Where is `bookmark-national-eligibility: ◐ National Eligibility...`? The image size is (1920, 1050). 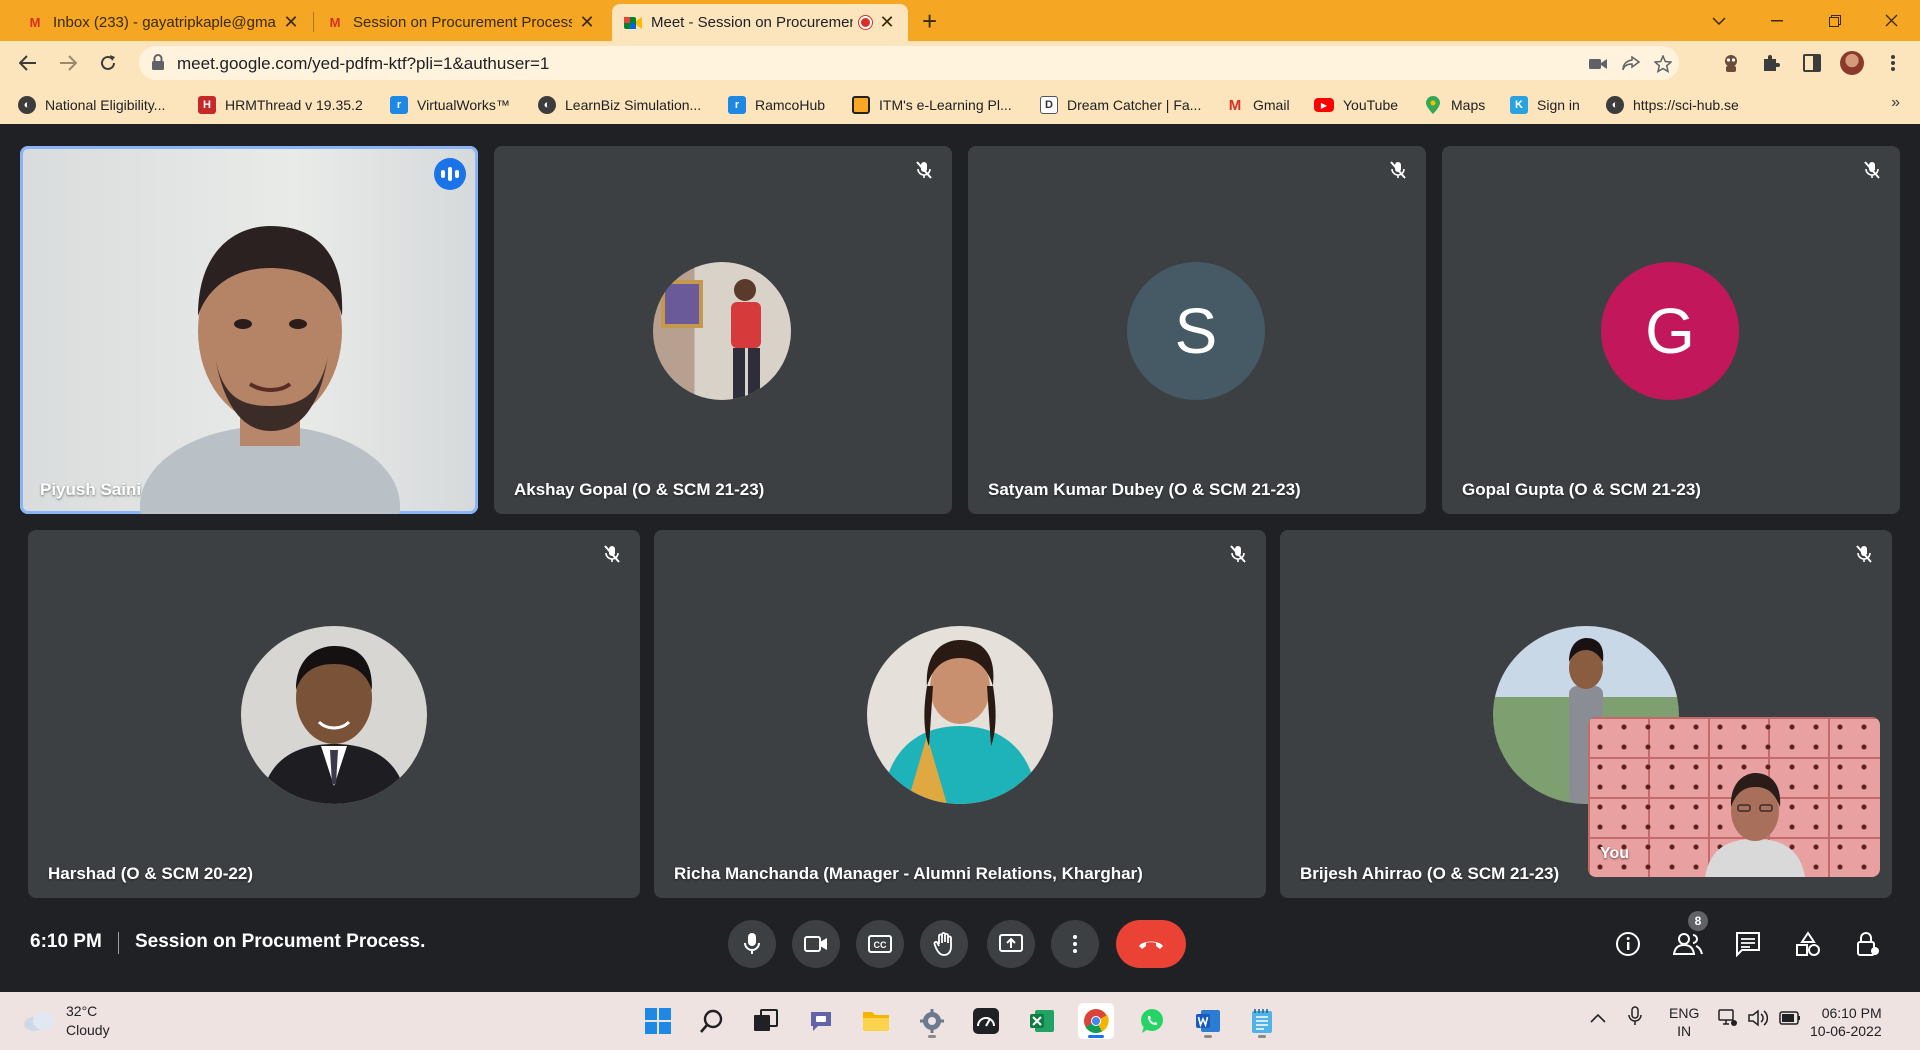
bookmark-national-eligibility: ◐ National Eligibility... is located at coordinates (91, 105).